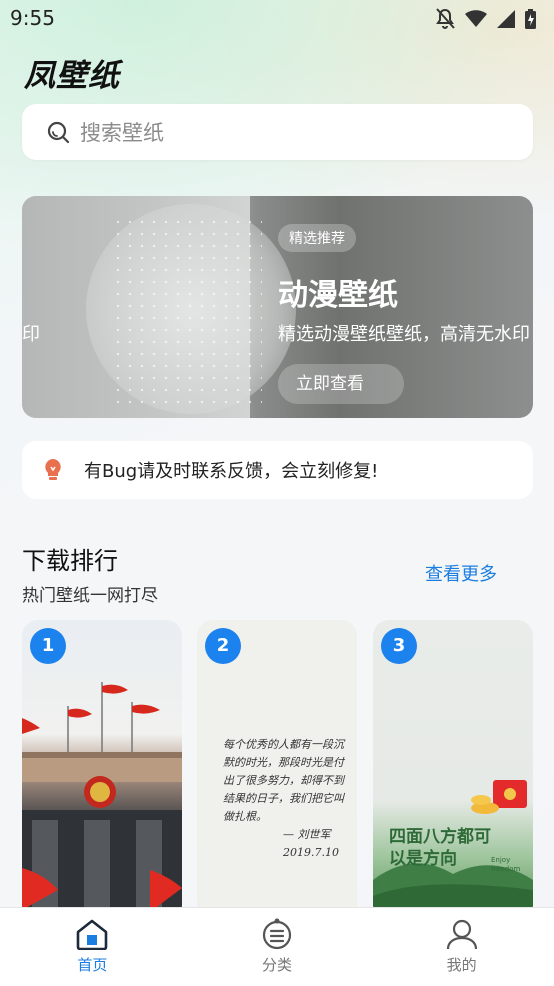 The width and height of the screenshot is (554, 986). Describe the element at coordinates (277, 934) in the screenshot. I see `category-icon` at that location.